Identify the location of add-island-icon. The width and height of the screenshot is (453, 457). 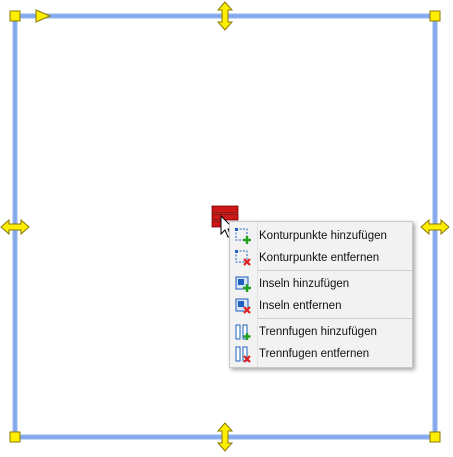
(243, 284).